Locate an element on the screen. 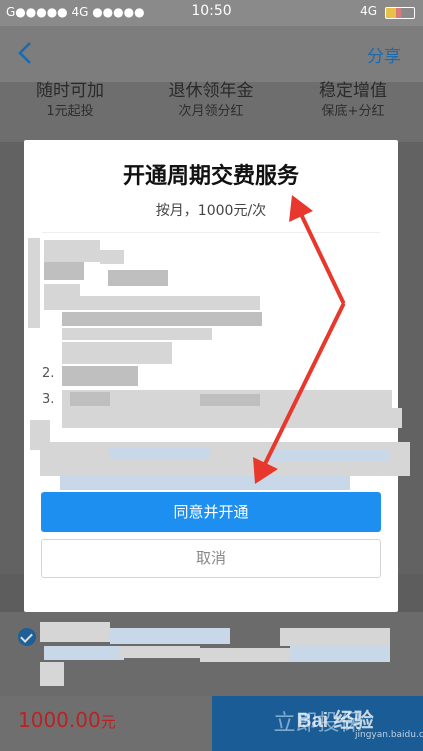 This screenshot has height=751, width=423. baidu-watermark: Bai 经验 jingyan.baidu.com is located at coordinates (360, 724).